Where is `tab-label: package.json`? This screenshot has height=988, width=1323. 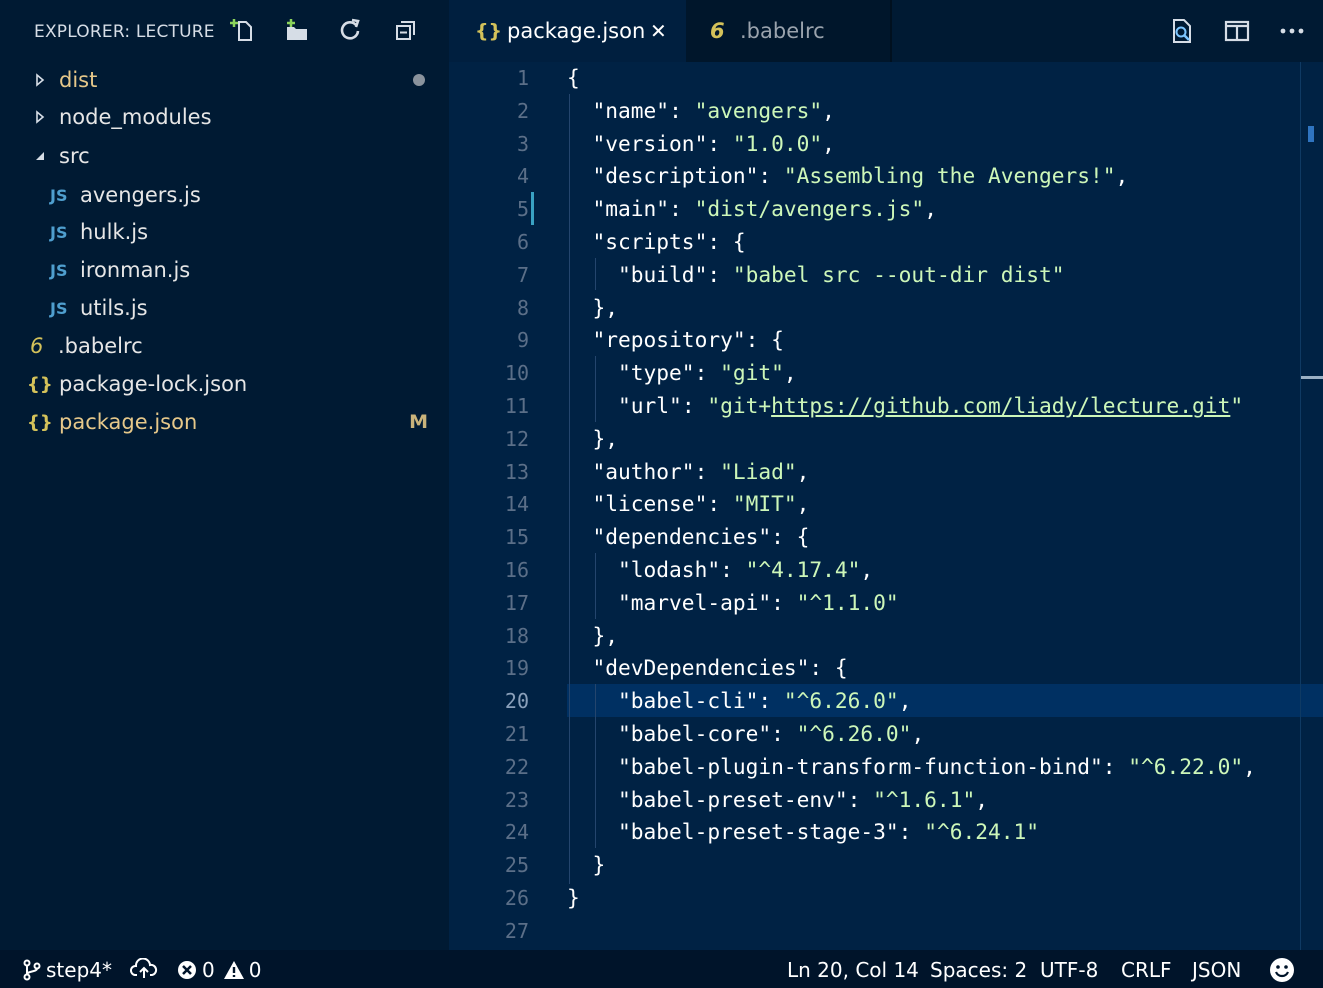
tab-label: package.json is located at coordinates (576, 31).